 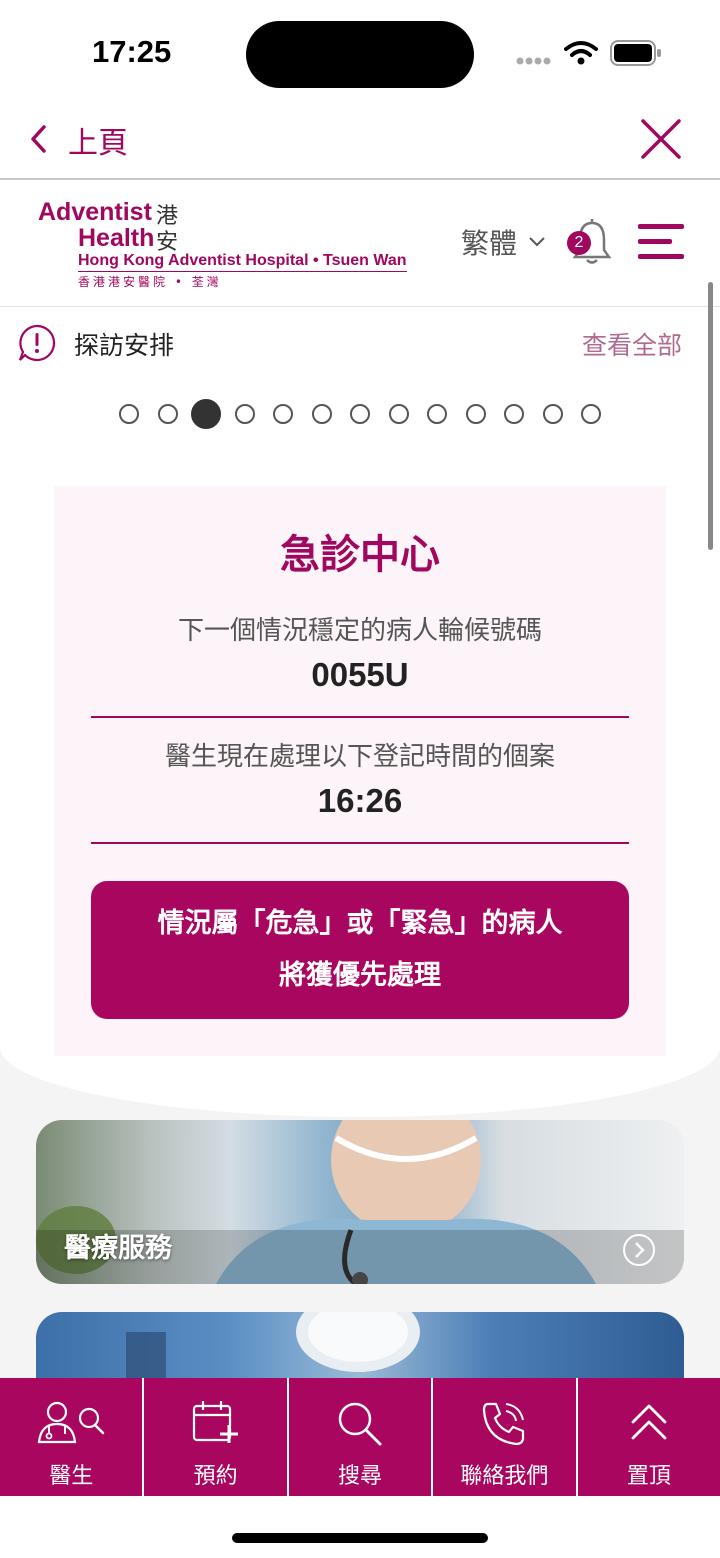 What do you see at coordinates (639, 1250) in the screenshot?
I see `chevron-right-circle-icon` at bounding box center [639, 1250].